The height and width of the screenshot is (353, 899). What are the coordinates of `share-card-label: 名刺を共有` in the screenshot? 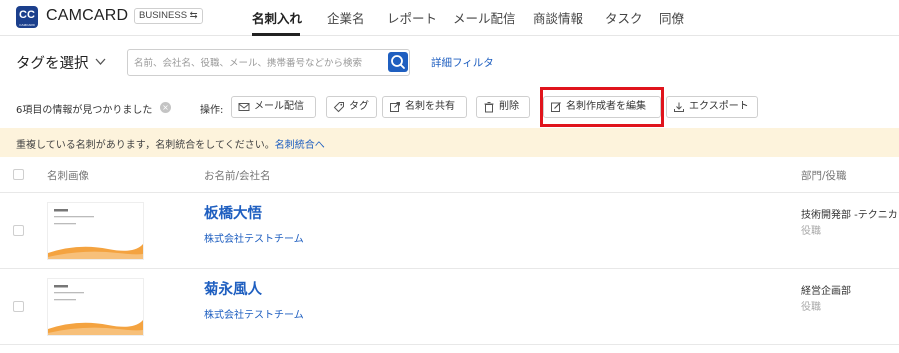 It's located at (430, 106).